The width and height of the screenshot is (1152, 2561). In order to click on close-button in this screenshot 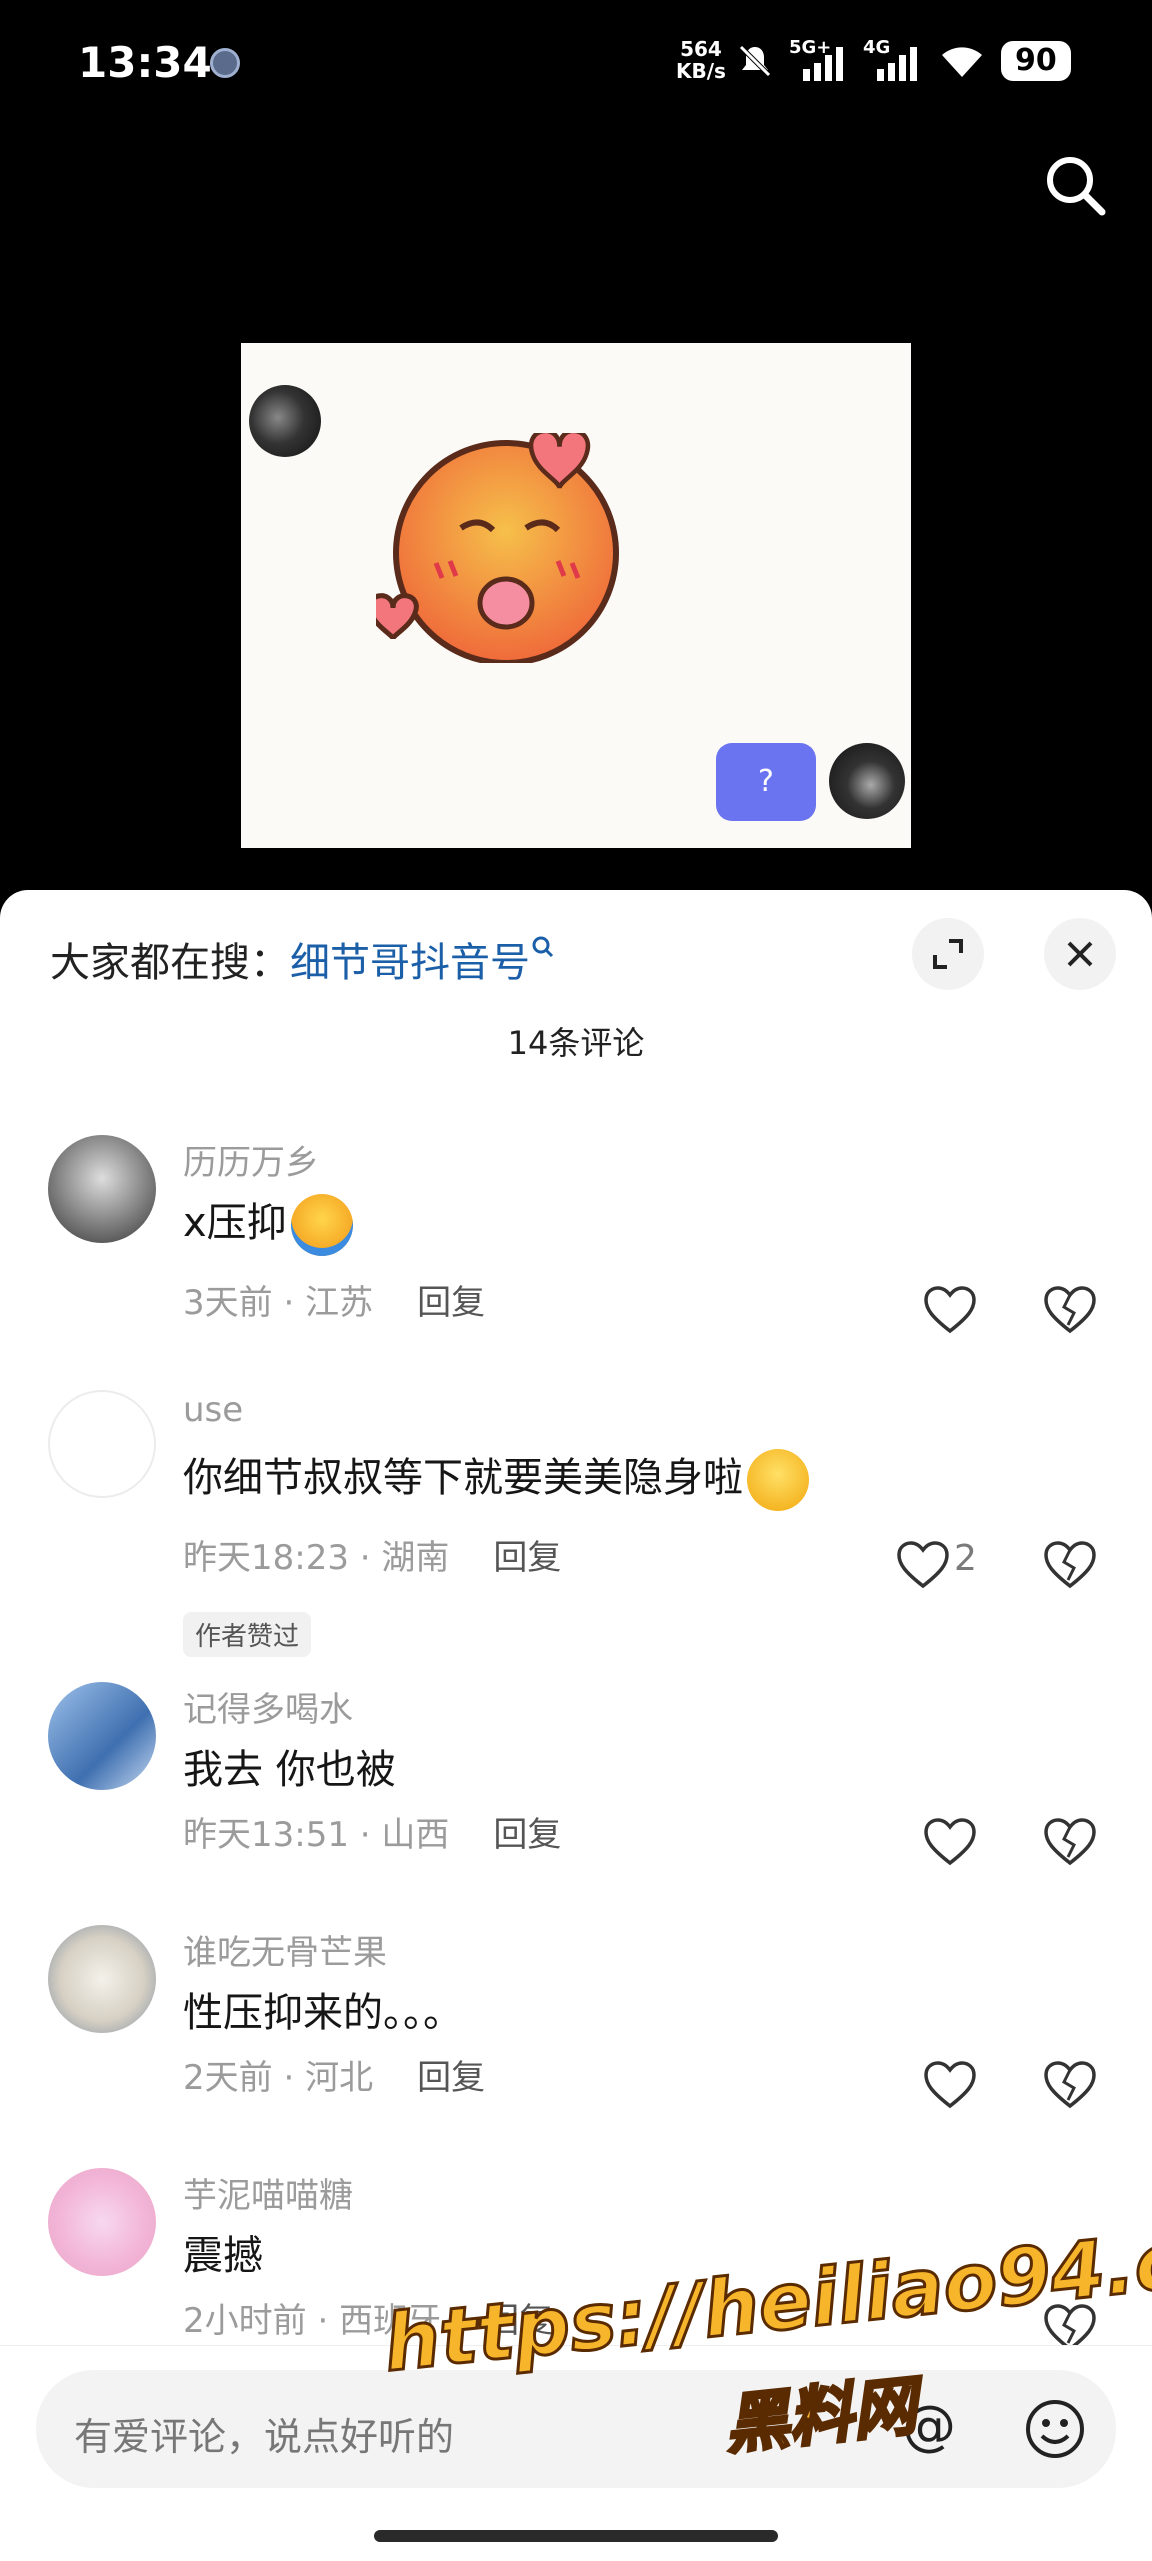, I will do `click(1080, 954)`.